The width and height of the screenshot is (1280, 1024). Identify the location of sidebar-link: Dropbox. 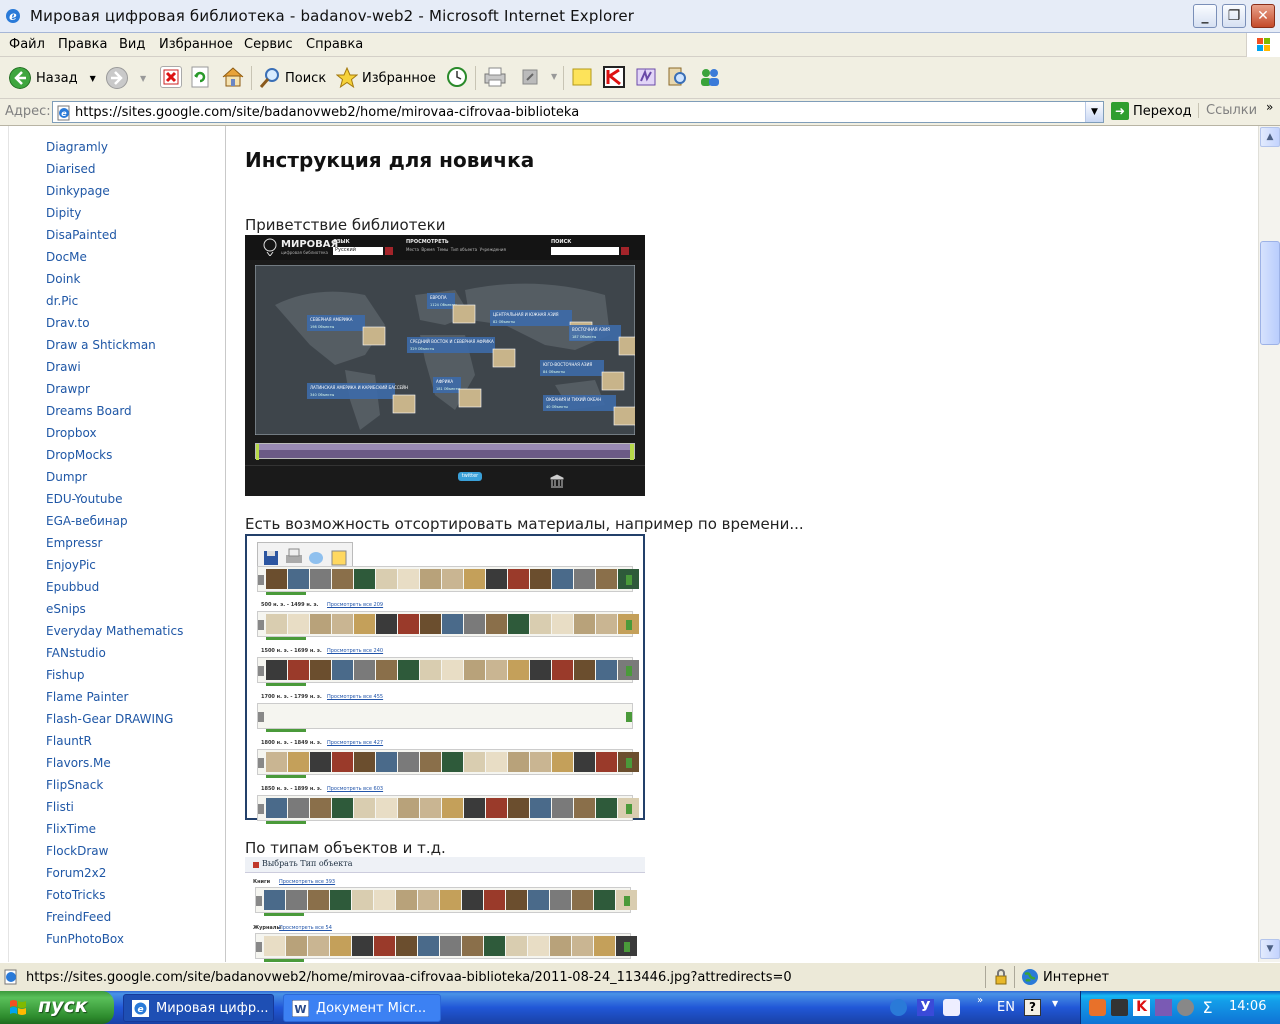
(71, 433).